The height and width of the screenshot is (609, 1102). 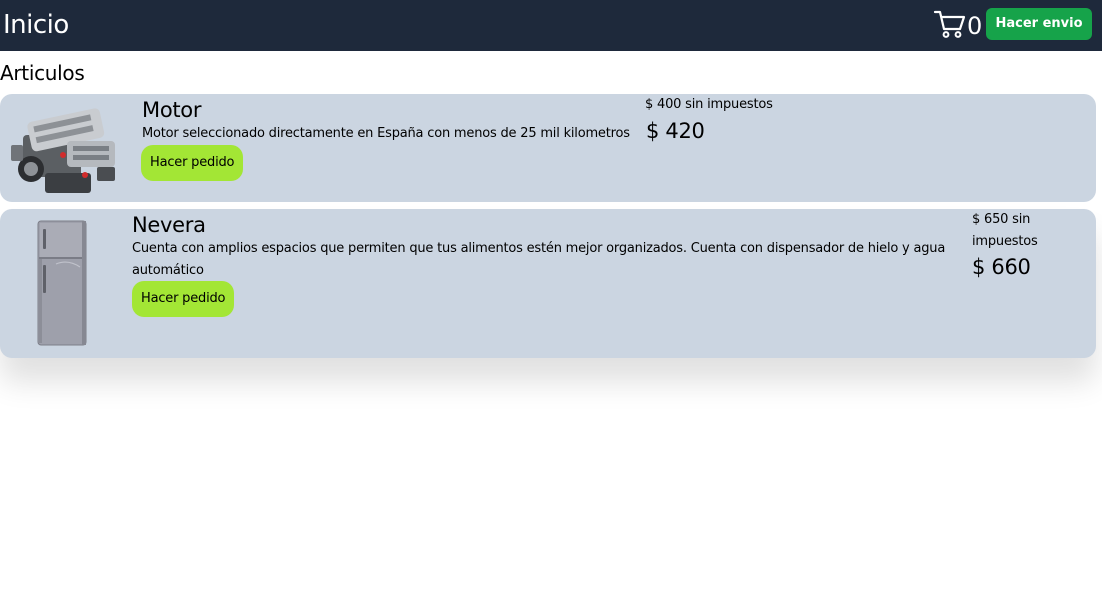 What do you see at coordinates (36, 25) in the screenshot?
I see `page-title: Inicio` at bounding box center [36, 25].